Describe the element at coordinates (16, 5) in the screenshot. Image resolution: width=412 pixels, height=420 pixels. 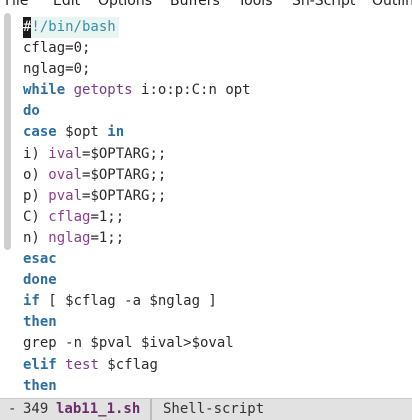
I see `menu-file: File` at that location.